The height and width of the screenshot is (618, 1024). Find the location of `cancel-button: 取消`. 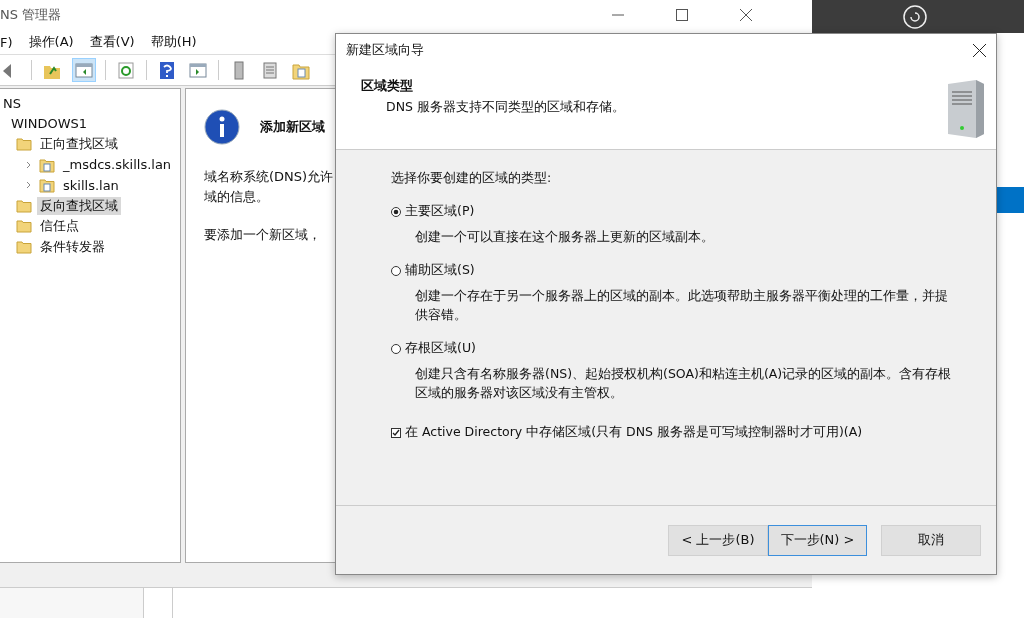

cancel-button: 取消 is located at coordinates (931, 540).